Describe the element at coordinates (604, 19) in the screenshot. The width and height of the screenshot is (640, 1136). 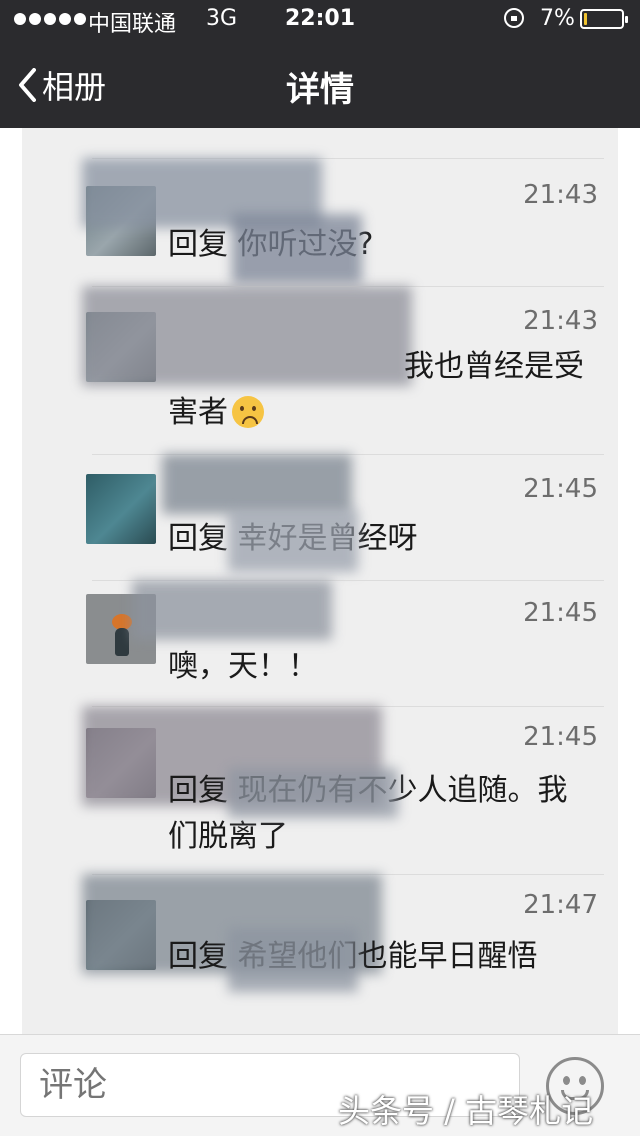
I see `battery-icon` at that location.